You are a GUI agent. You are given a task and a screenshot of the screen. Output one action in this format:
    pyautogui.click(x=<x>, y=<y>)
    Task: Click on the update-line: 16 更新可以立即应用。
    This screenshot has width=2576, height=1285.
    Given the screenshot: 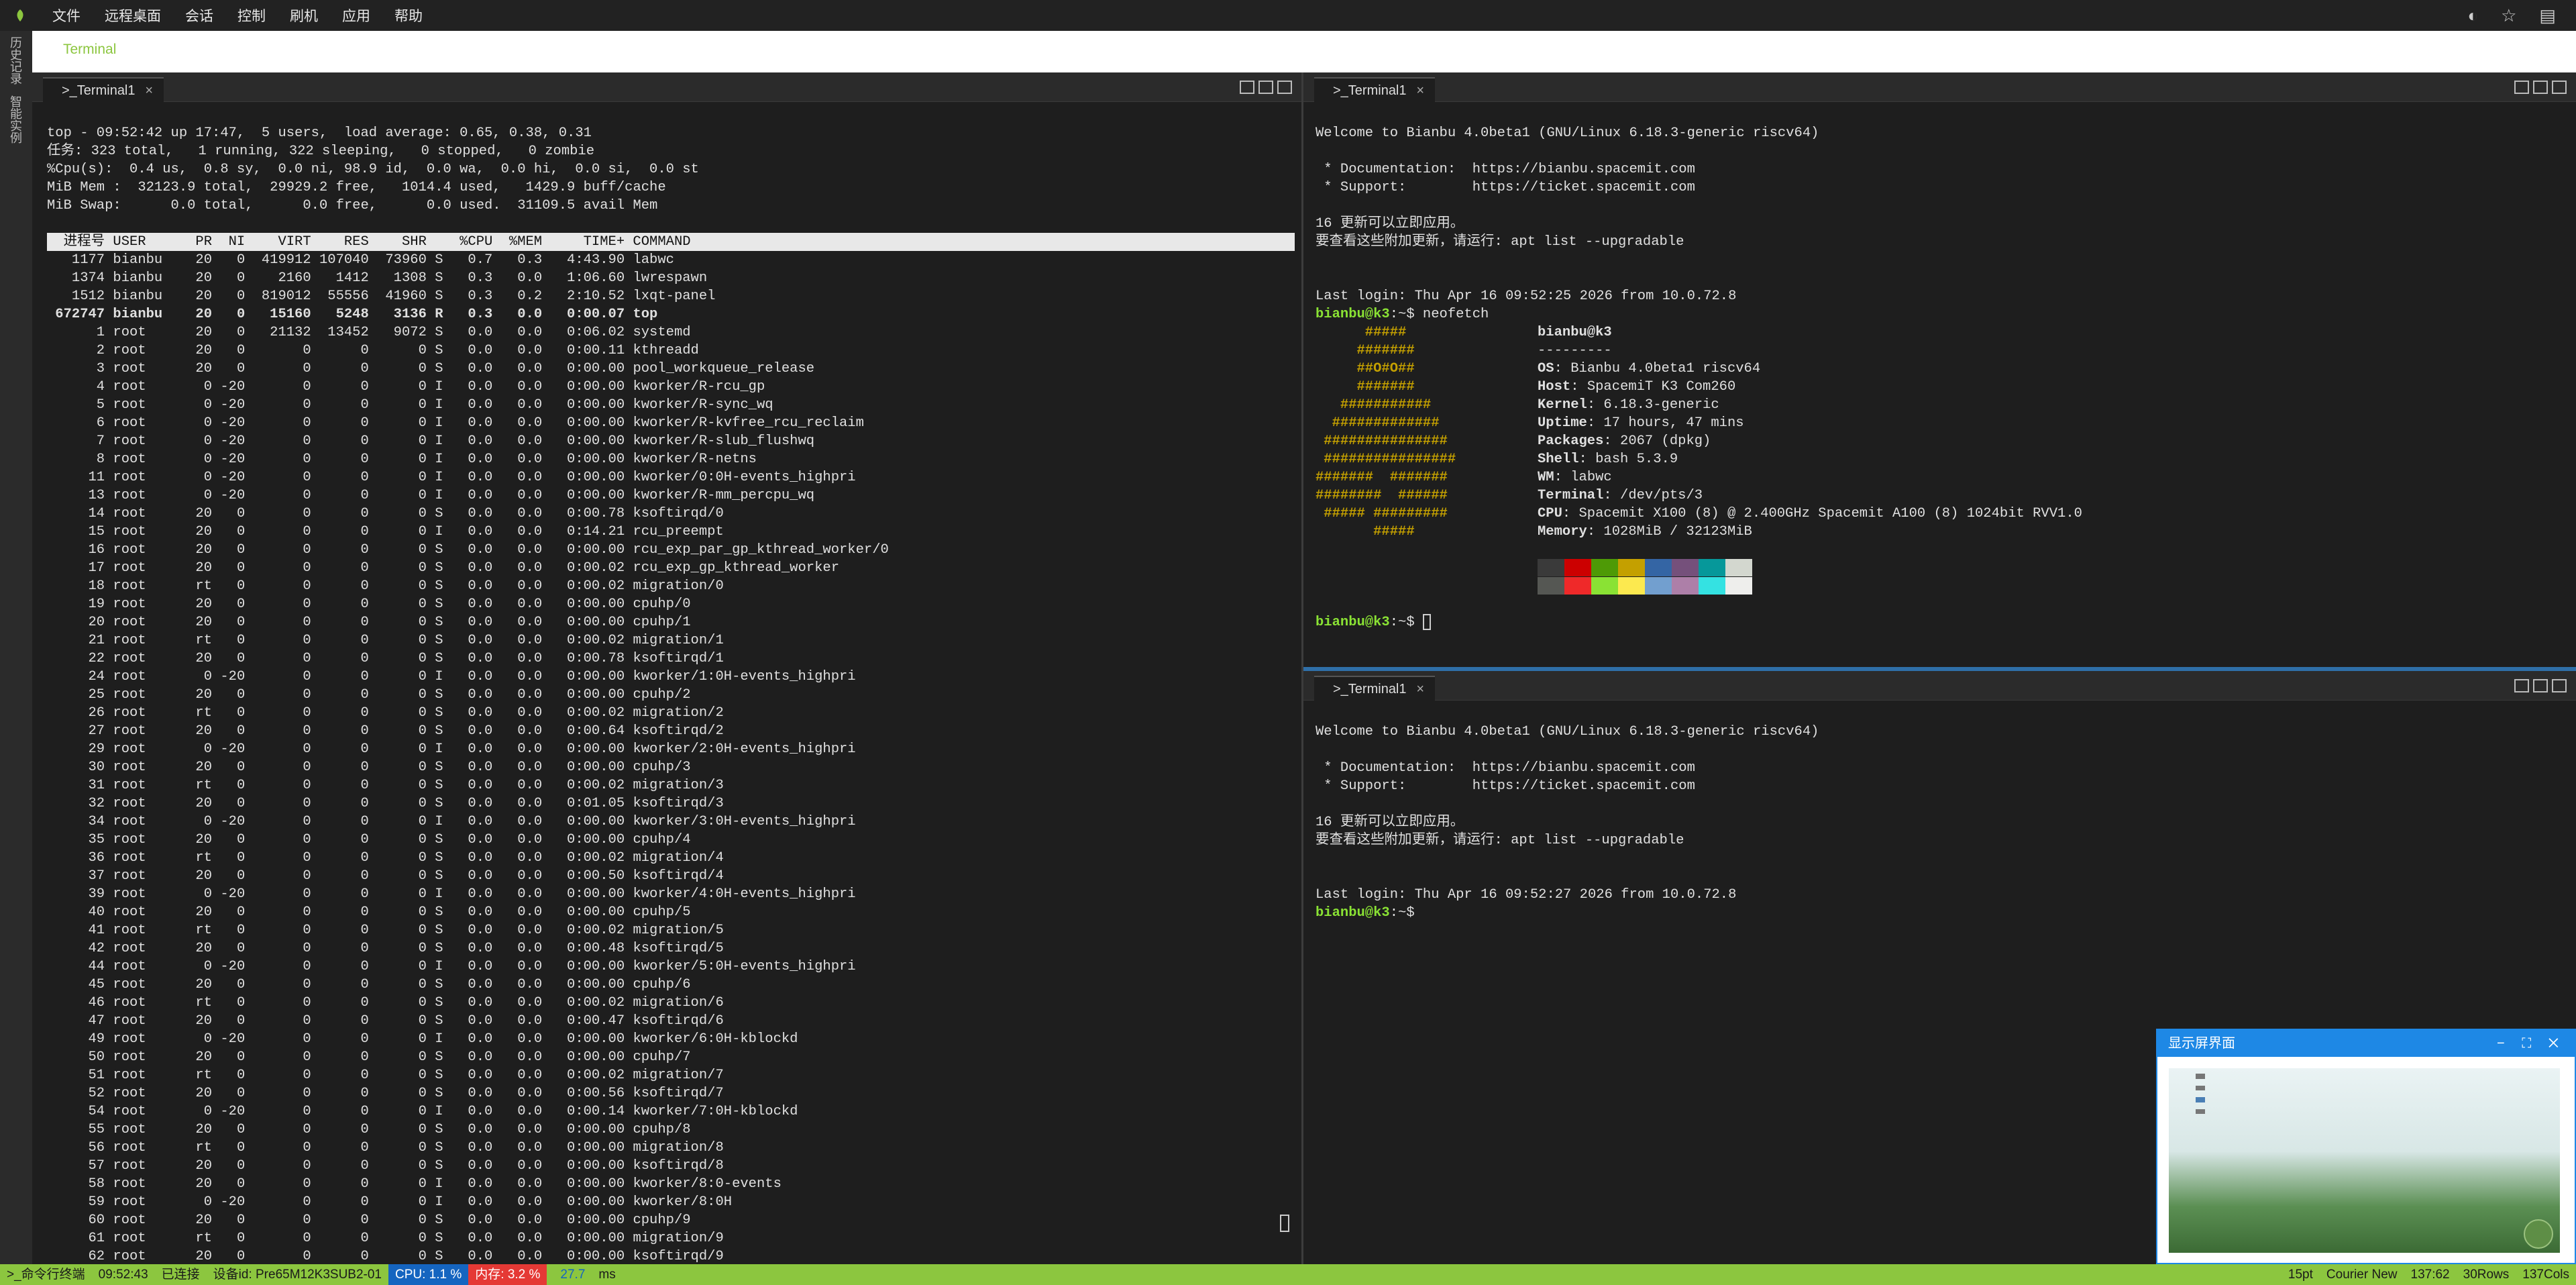 What is the action you would take?
    pyautogui.click(x=1390, y=822)
    